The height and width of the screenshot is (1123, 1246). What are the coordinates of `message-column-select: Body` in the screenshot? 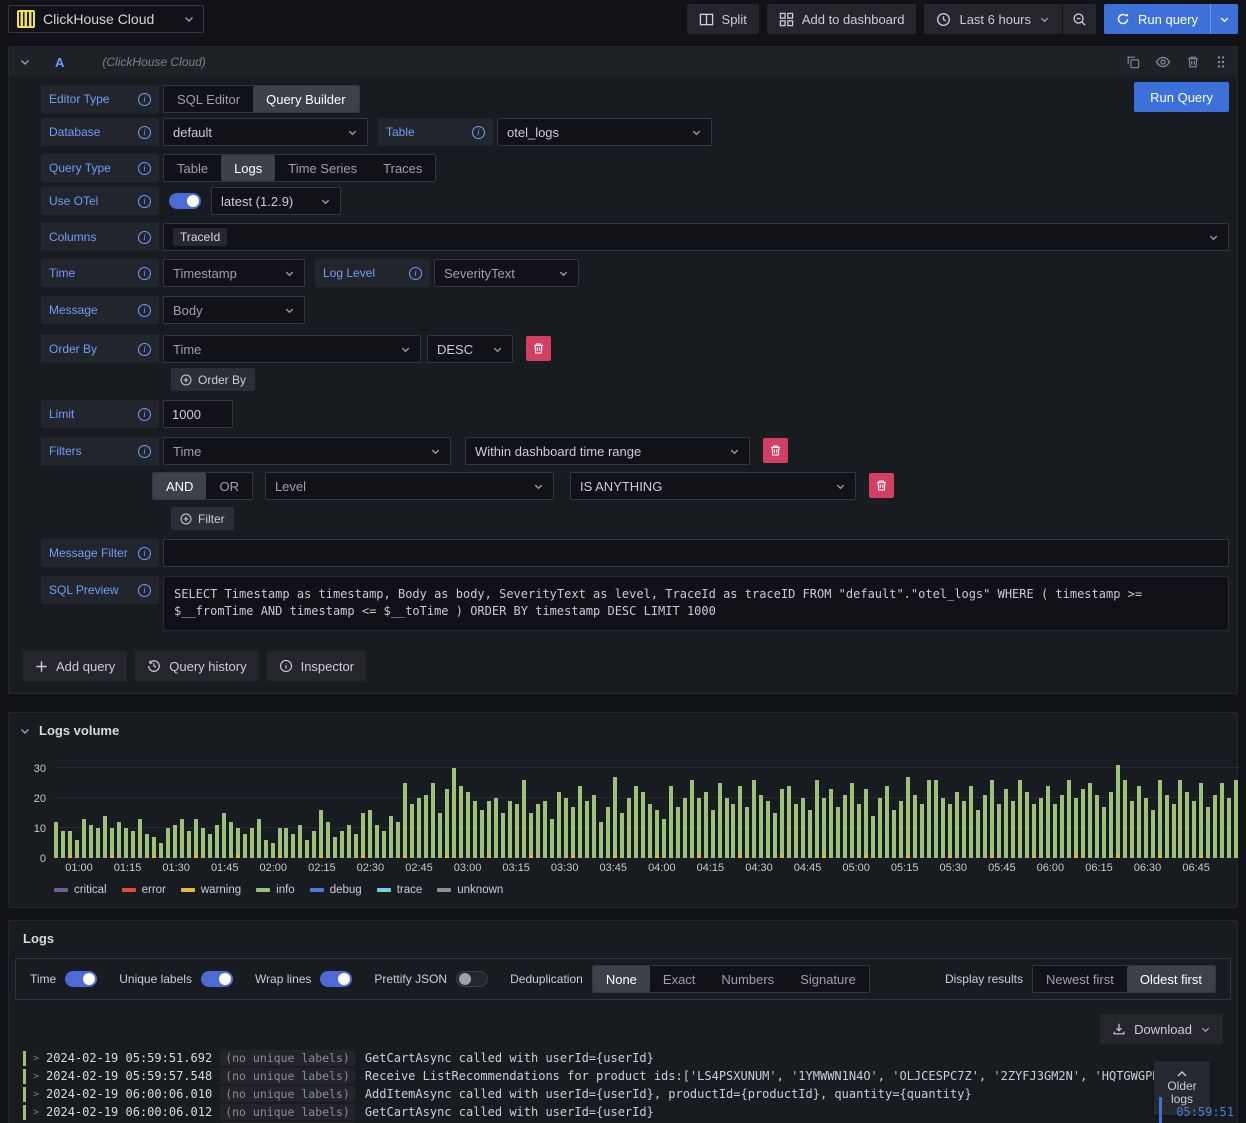 It's located at (234, 310).